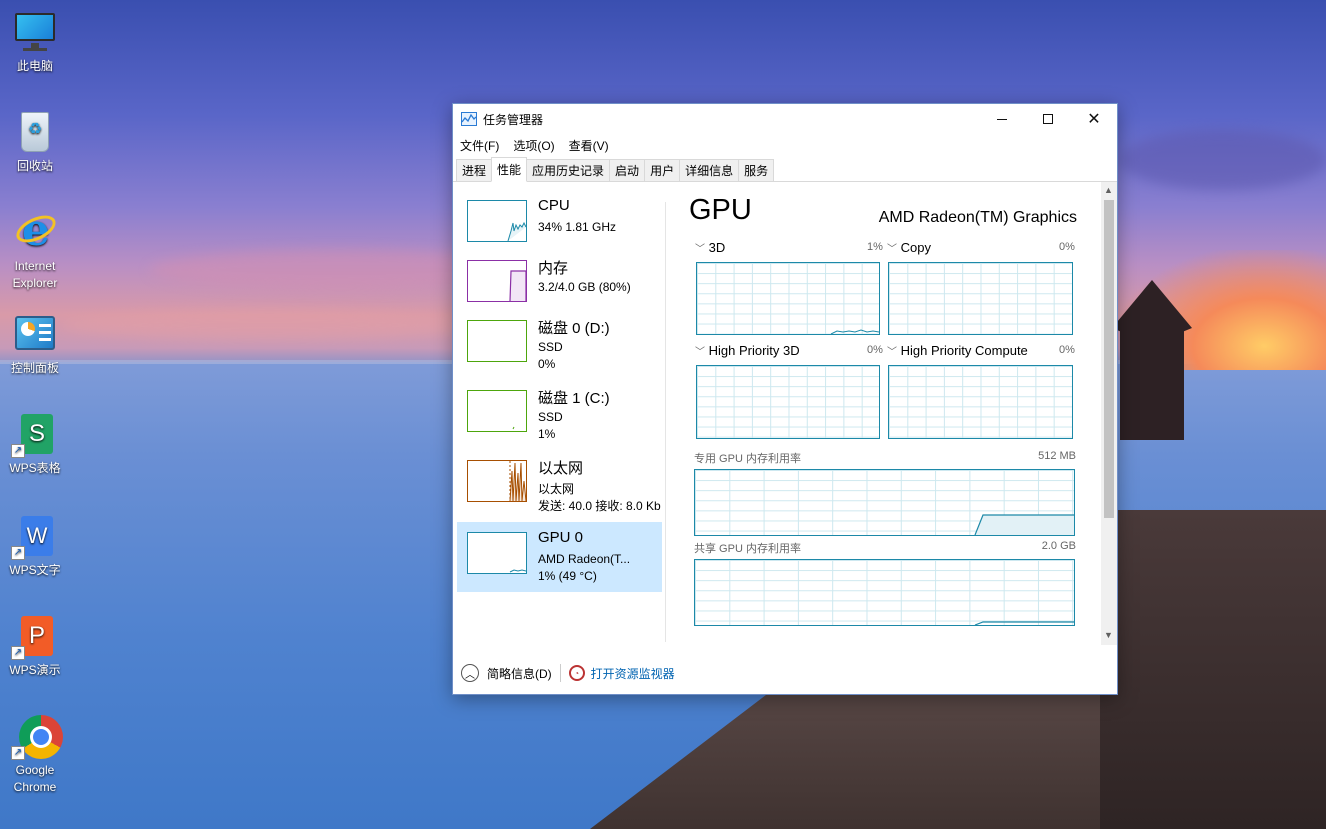 This screenshot has height=829, width=1326. What do you see at coordinates (785, 169) in the screenshot?
I see `tab-bar: 进程 性能 应用历史记录 启动 用户 详细信息 服务` at bounding box center [785, 169].